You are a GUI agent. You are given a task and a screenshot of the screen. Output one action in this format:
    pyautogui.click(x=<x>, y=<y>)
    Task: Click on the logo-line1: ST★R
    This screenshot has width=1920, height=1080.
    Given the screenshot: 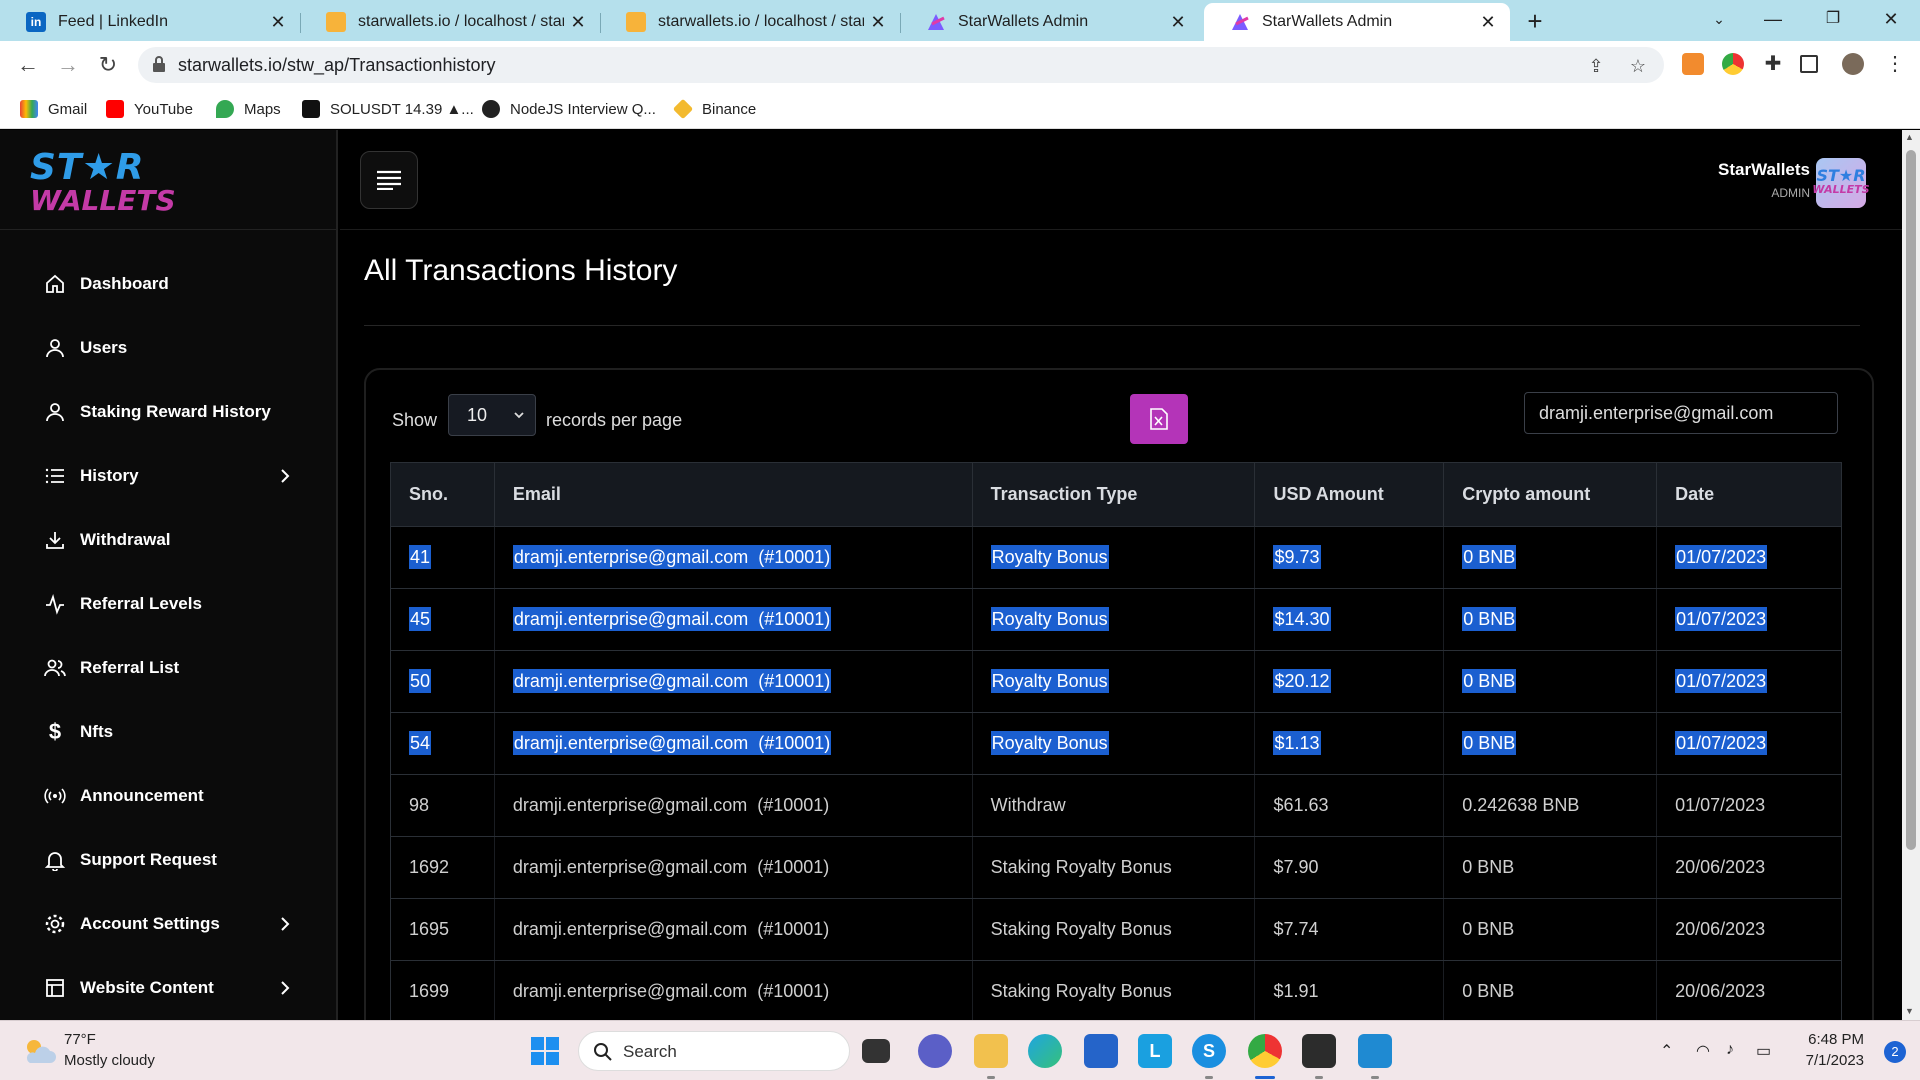 What is the action you would take?
    pyautogui.click(x=87, y=167)
    